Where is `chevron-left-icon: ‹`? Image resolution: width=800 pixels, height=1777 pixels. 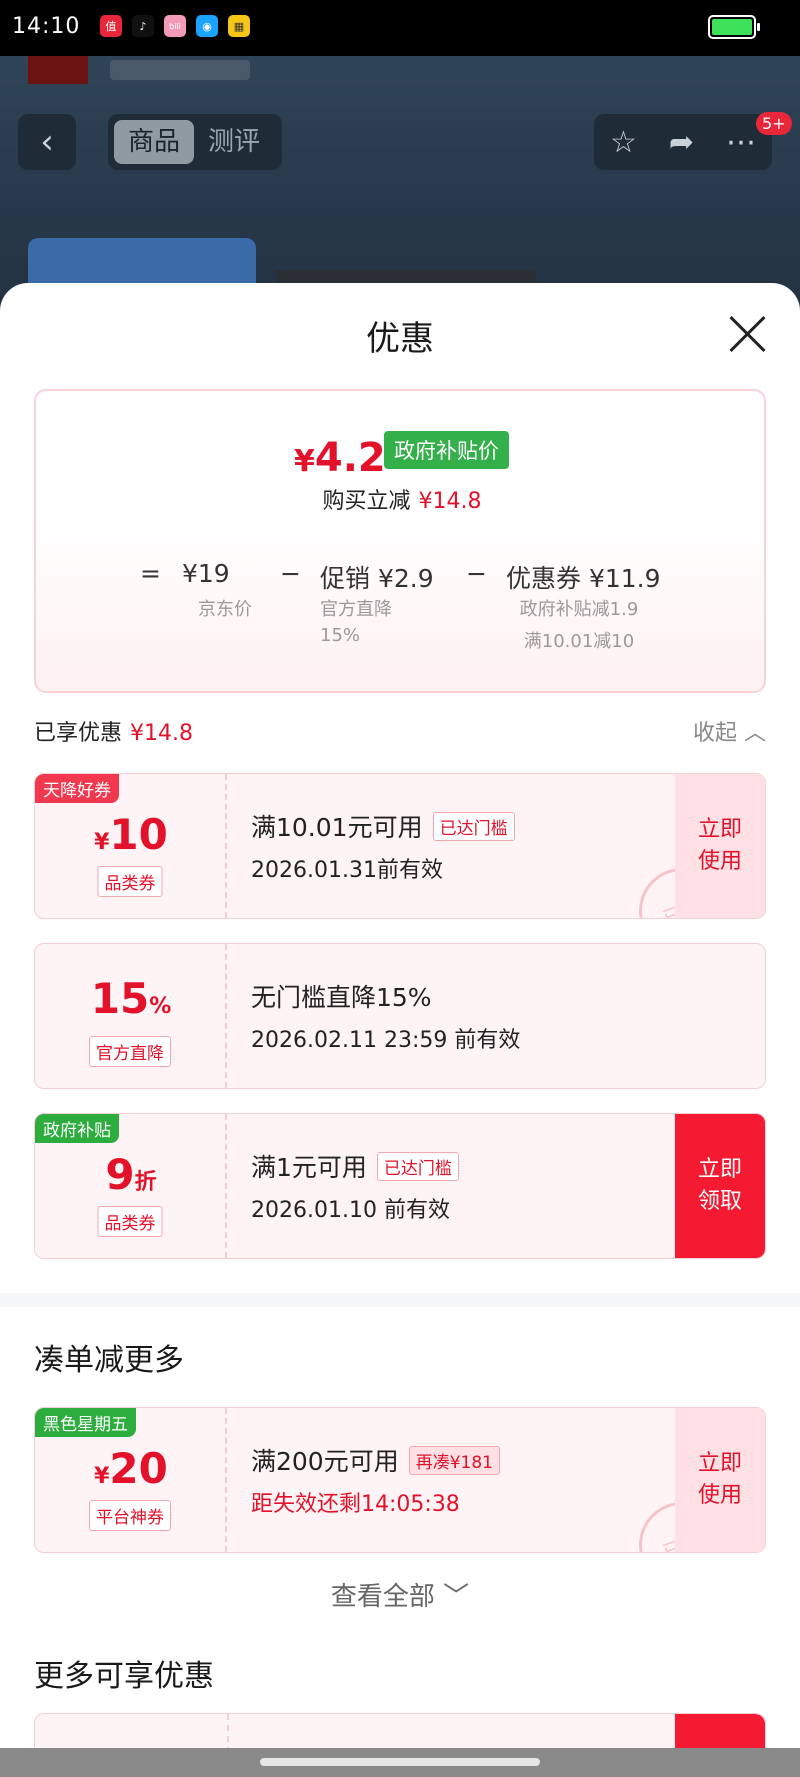
chevron-left-icon: ‹ is located at coordinates (47, 142).